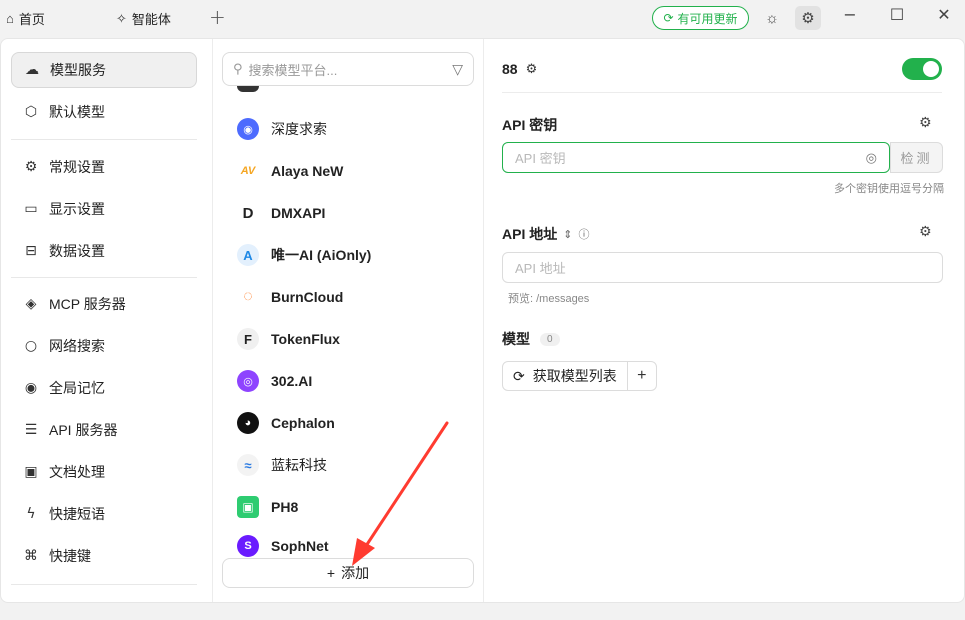 The width and height of the screenshot is (965, 620). I want to click on sidebar-item-quick-phrases: ϟ 快捷短语, so click(104, 514).